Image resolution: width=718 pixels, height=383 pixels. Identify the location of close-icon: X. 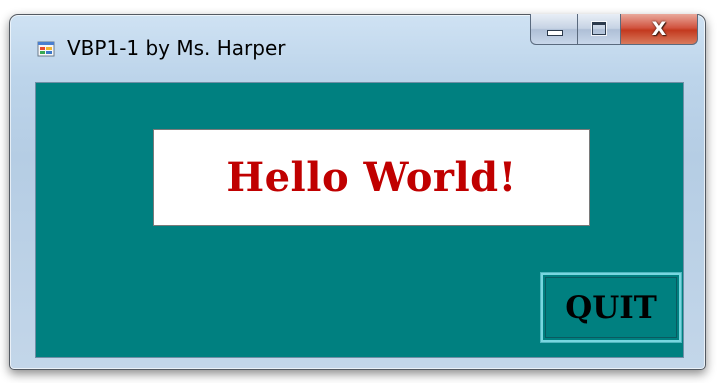
(659, 29).